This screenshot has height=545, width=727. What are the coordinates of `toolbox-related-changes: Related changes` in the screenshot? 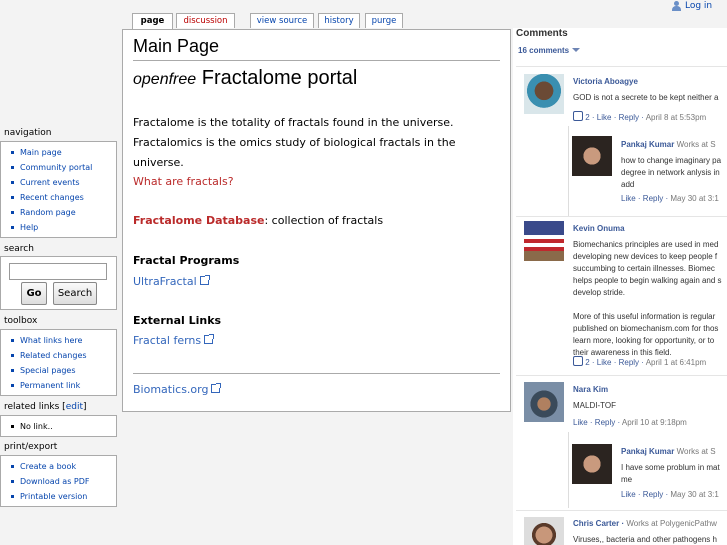 It's located at (62, 355).